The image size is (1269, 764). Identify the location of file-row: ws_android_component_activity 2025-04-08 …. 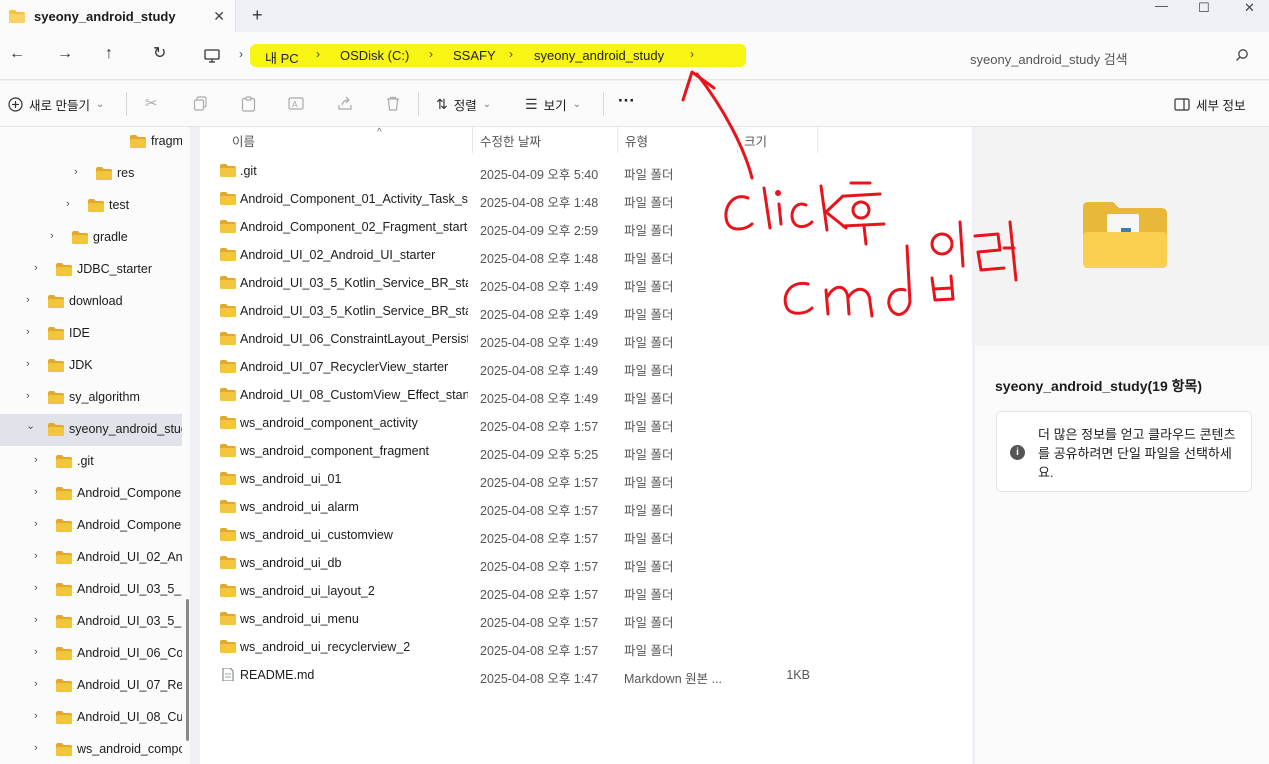
(586, 423).